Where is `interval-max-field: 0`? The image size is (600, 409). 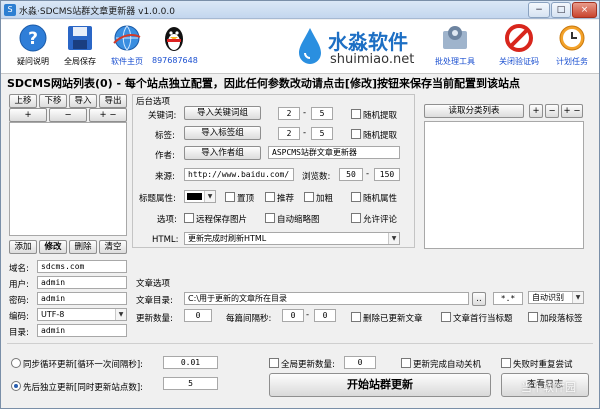
interval-max-field: 0 is located at coordinates (325, 315).